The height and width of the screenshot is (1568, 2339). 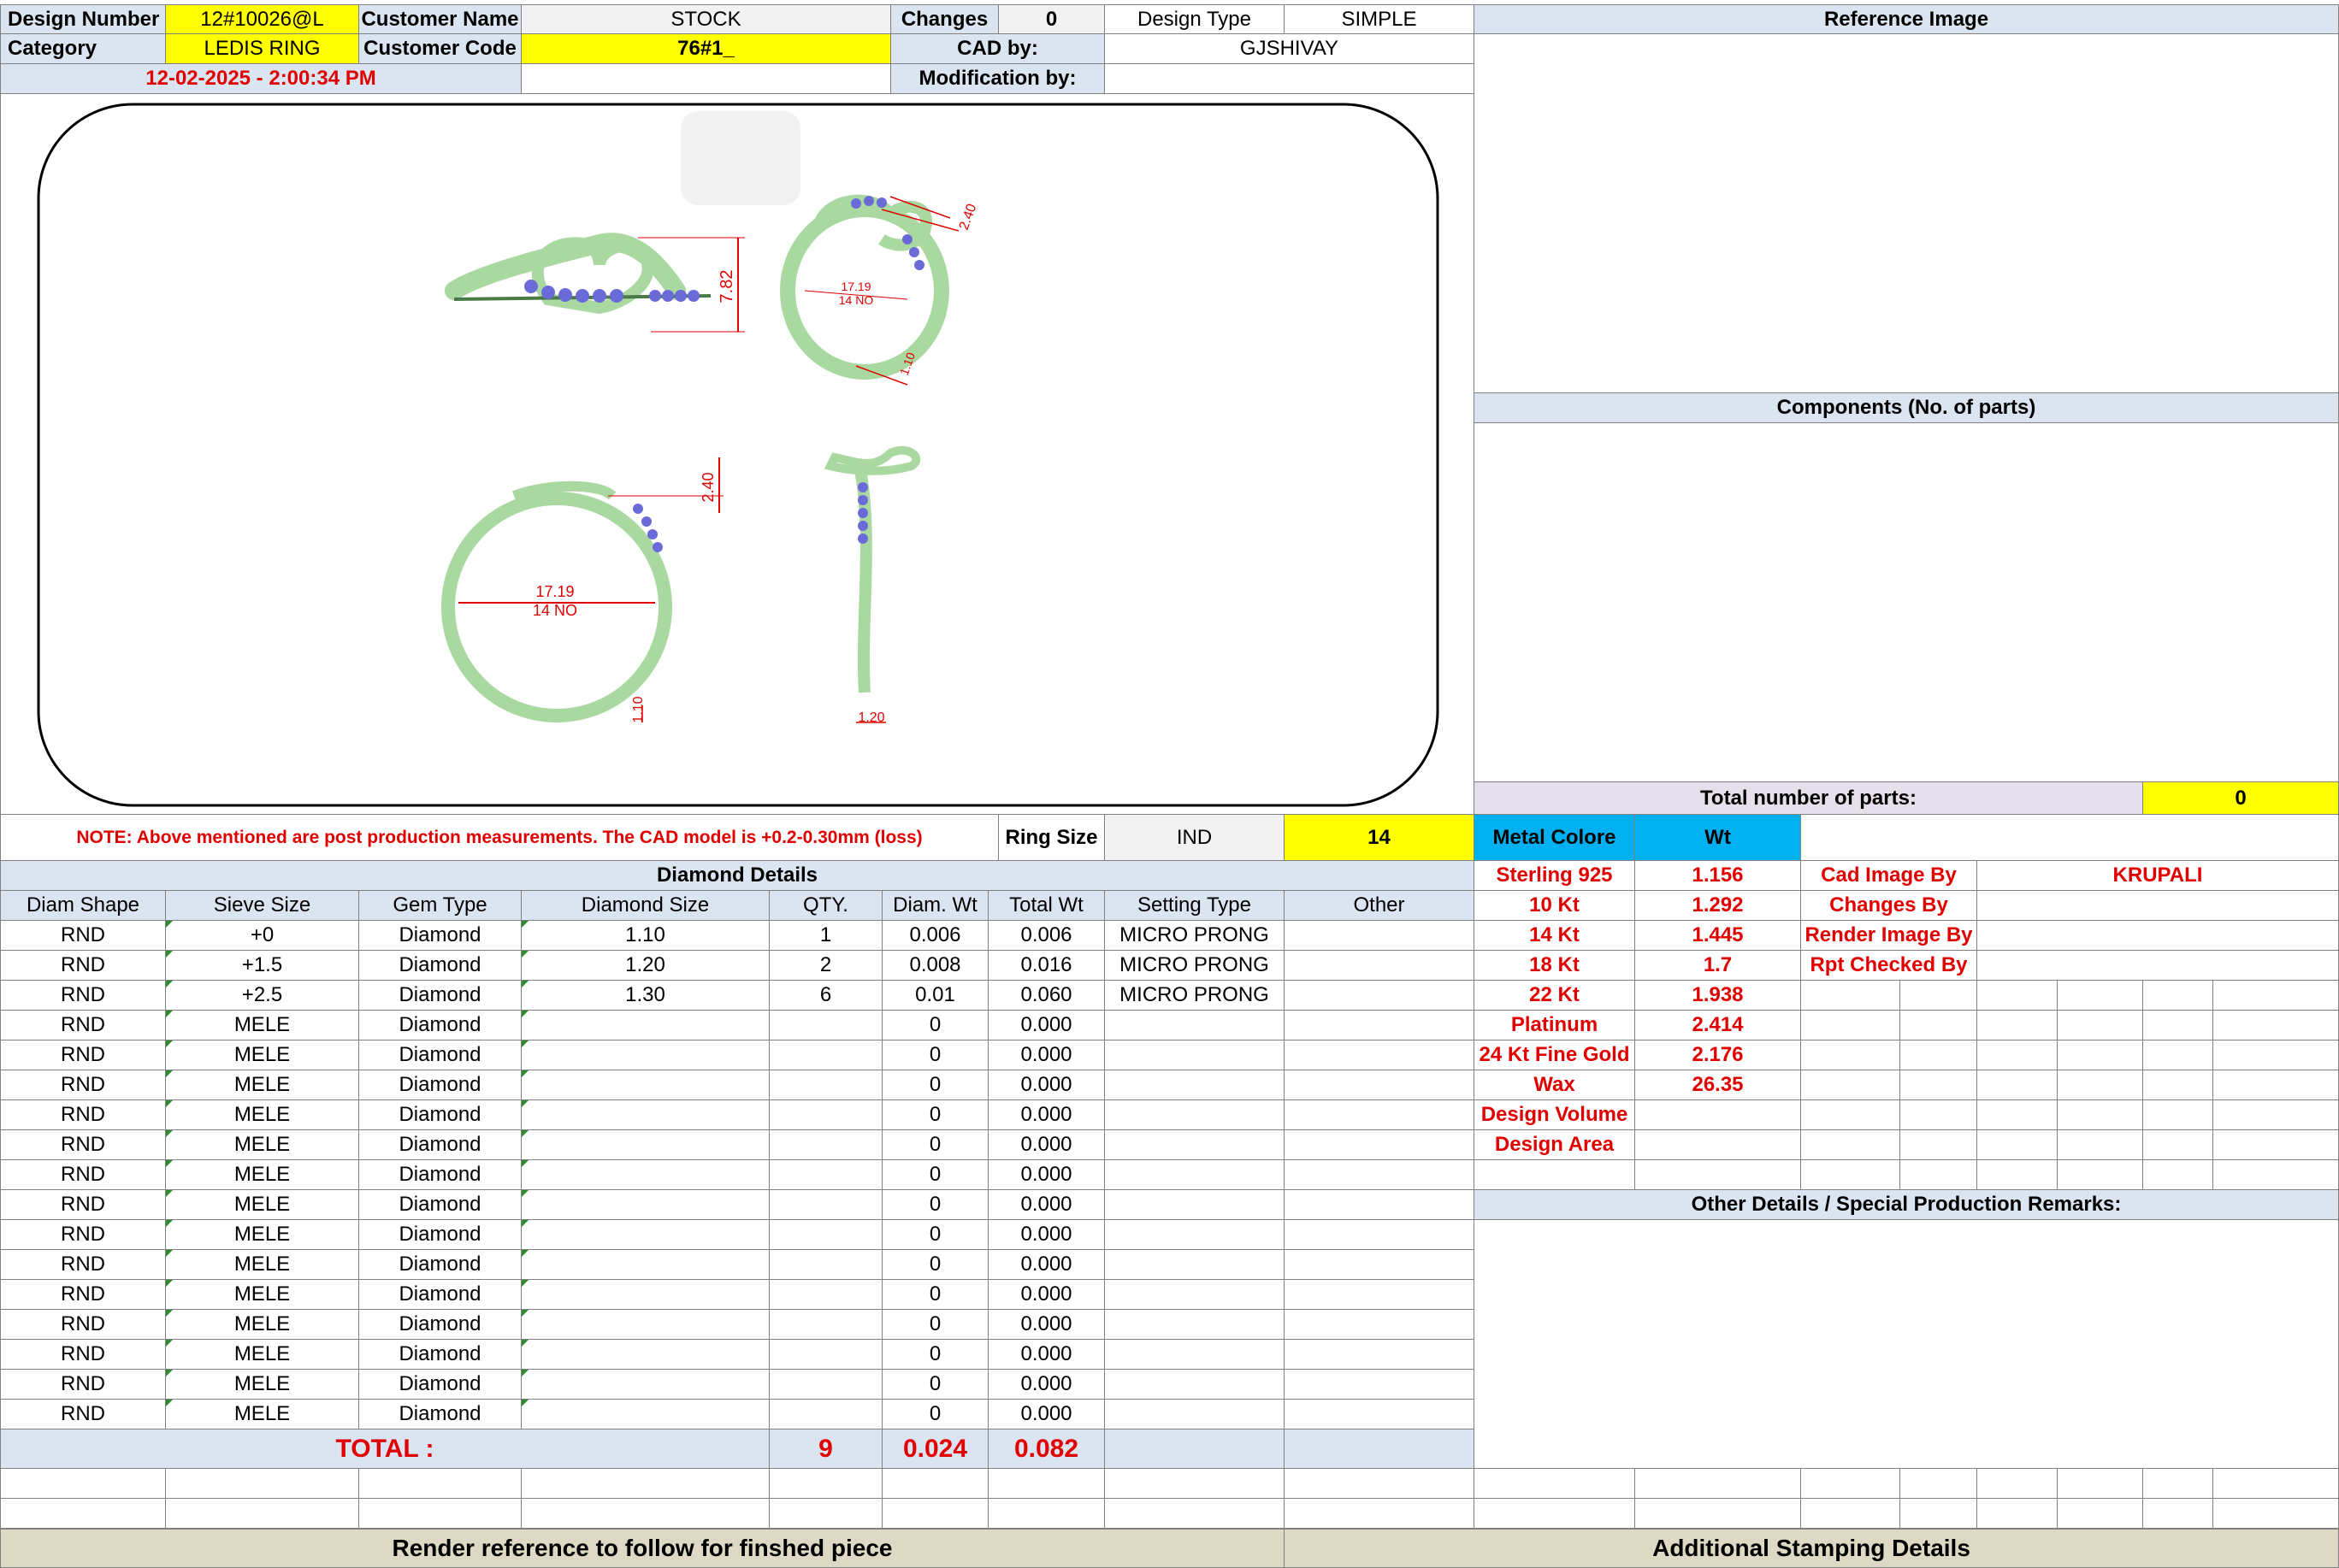 What do you see at coordinates (262, 966) in the screenshot?
I see `diamond-cell-sieve-size: +1.5` at bounding box center [262, 966].